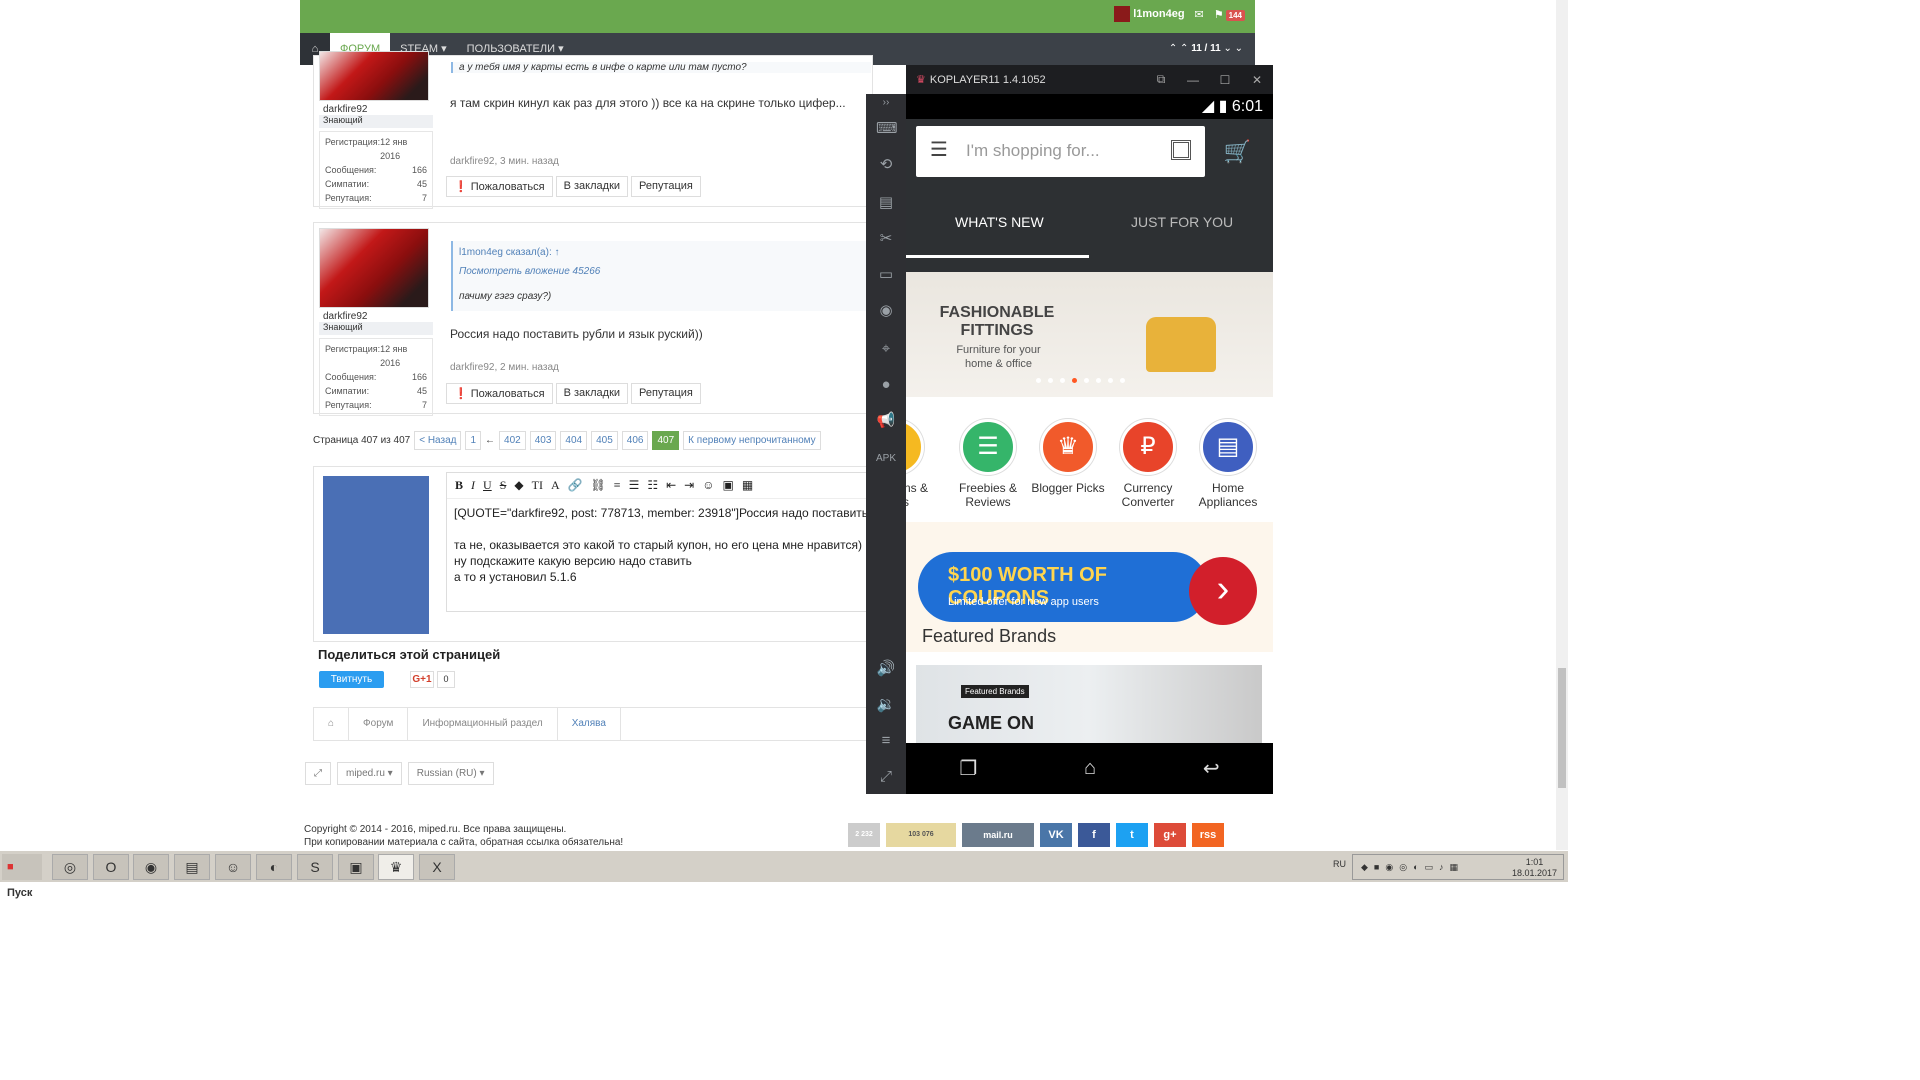 This screenshot has height=1080, width=1920. What do you see at coordinates (518, 485) in the screenshot?
I see `color-icon: ◆` at bounding box center [518, 485].